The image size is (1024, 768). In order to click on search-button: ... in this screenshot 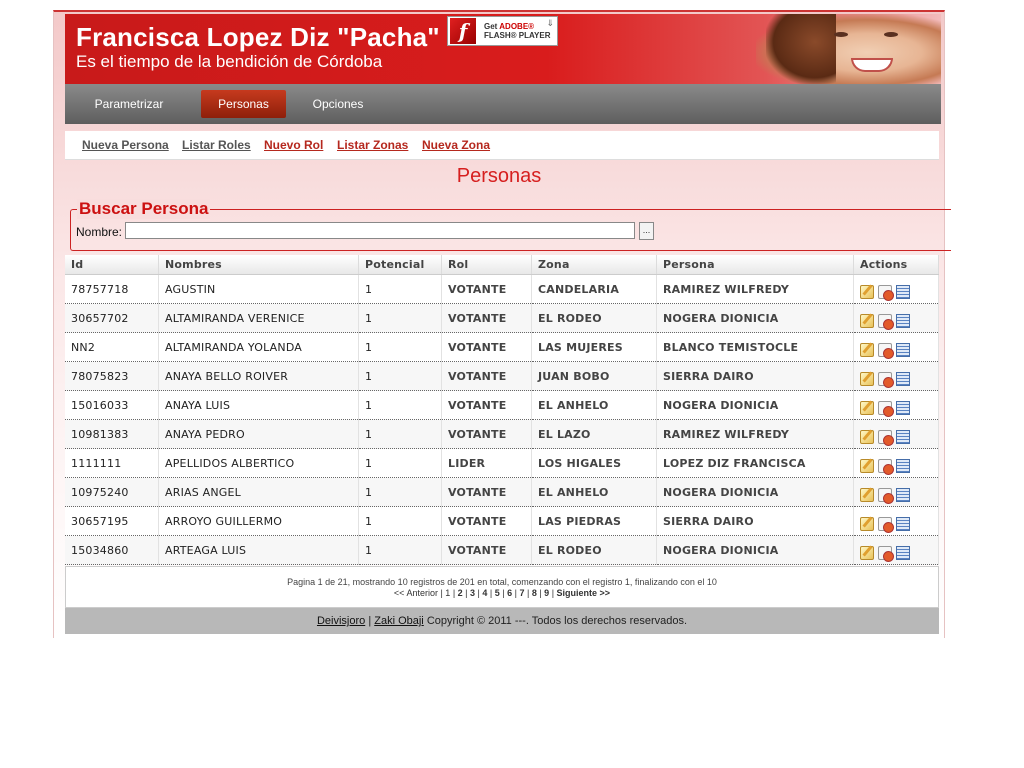, I will do `click(646, 231)`.